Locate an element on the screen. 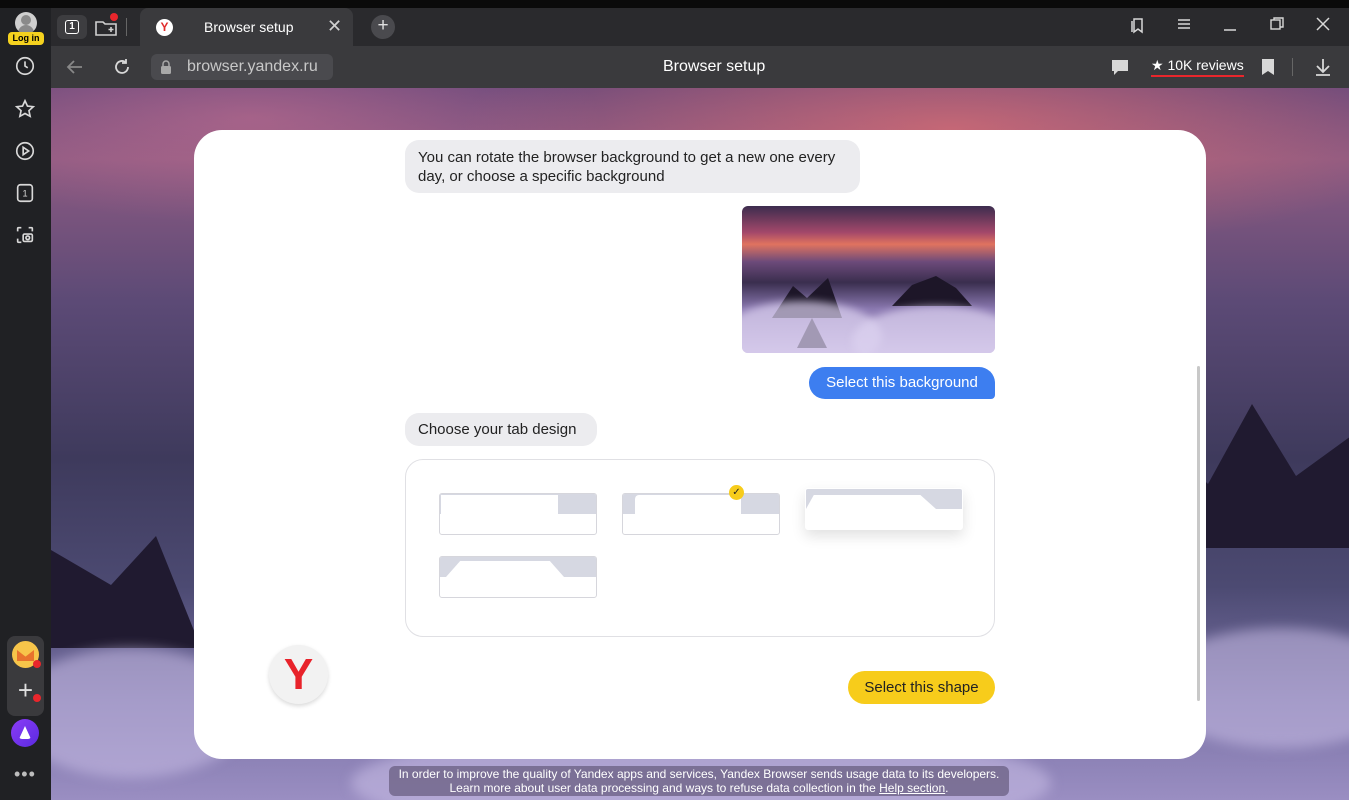 The height and width of the screenshot is (800, 1349). restore-button is located at coordinates (1277, 28).